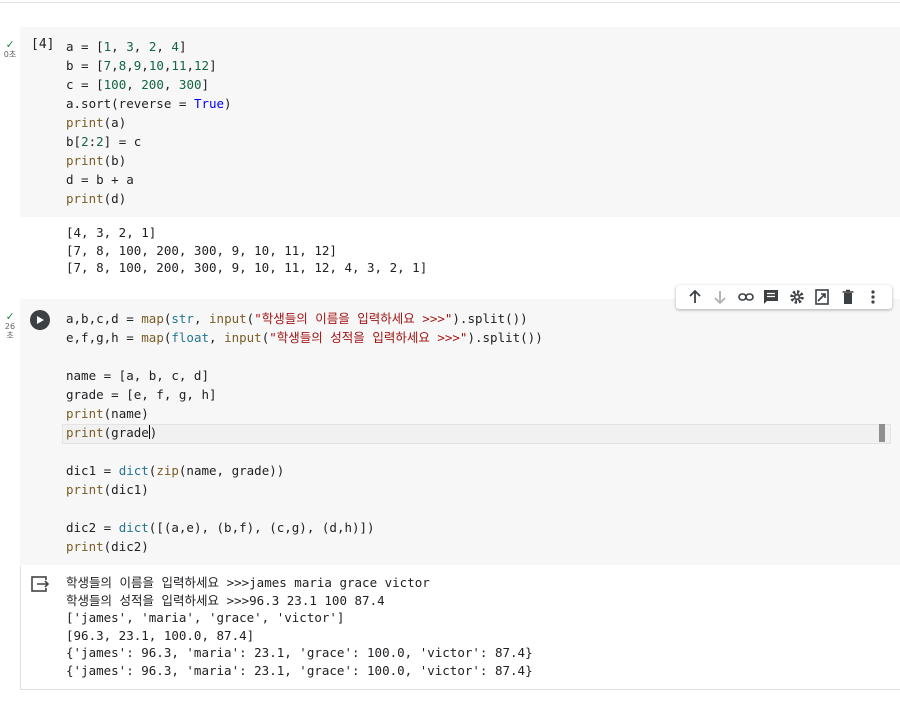  I want to click on code-line: print(dic2), so click(304, 546).